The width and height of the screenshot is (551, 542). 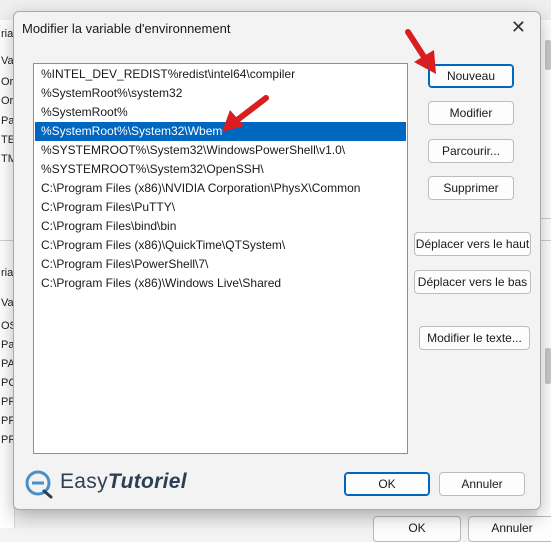 I want to click on move-up-button: Déplacer vers le haut, so click(x=472, y=244).